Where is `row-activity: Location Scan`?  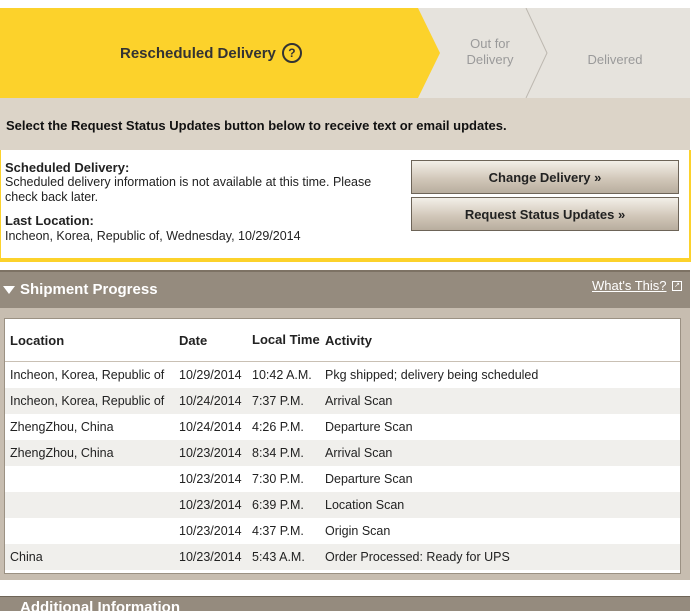 row-activity: Location Scan is located at coordinates (500, 505).